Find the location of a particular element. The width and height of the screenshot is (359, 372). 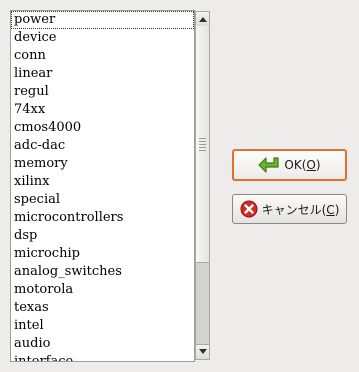

scroll-thumb is located at coordinates (202, 144).